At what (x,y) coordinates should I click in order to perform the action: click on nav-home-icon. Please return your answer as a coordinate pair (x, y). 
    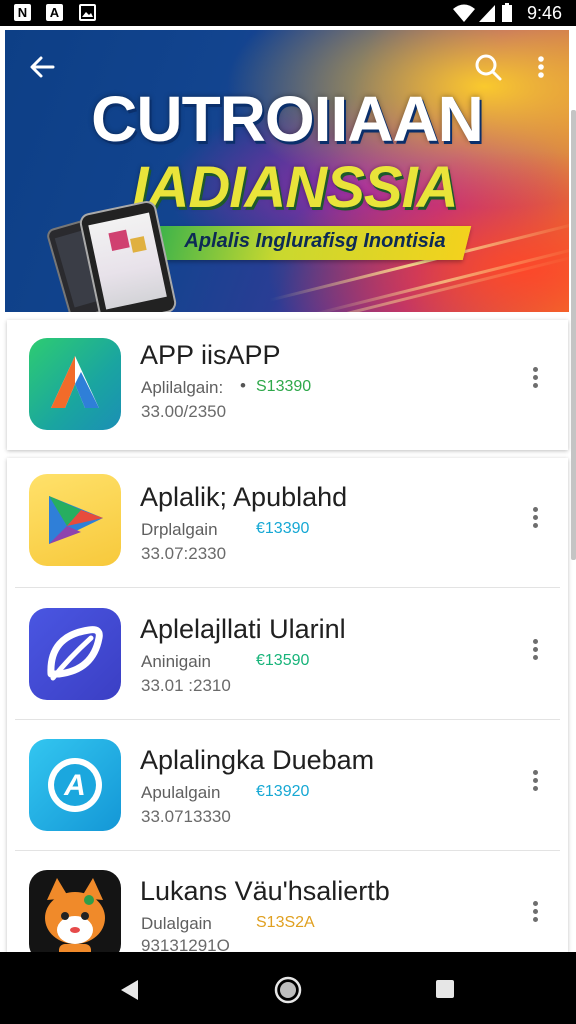
    Looking at the image, I should click on (288, 990).